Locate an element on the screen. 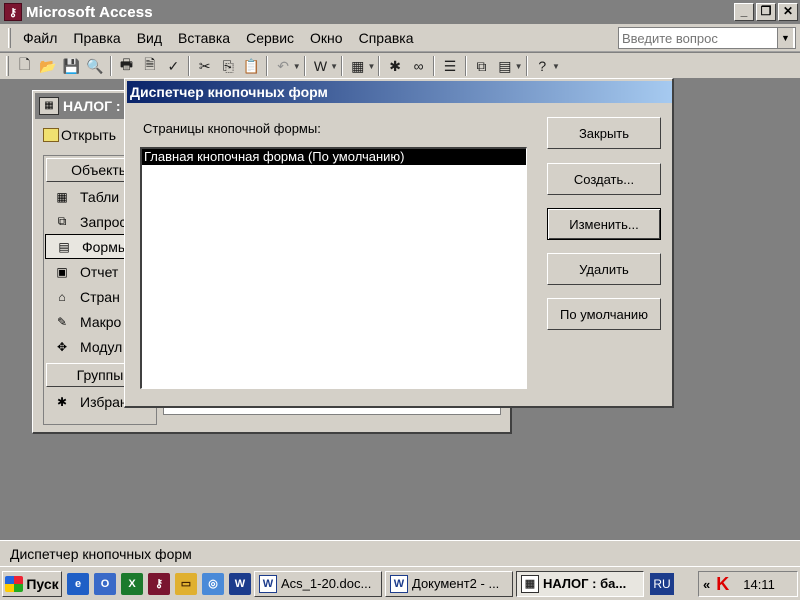 The height and width of the screenshot is (600, 800). language-indicator: RU is located at coordinates (662, 583).